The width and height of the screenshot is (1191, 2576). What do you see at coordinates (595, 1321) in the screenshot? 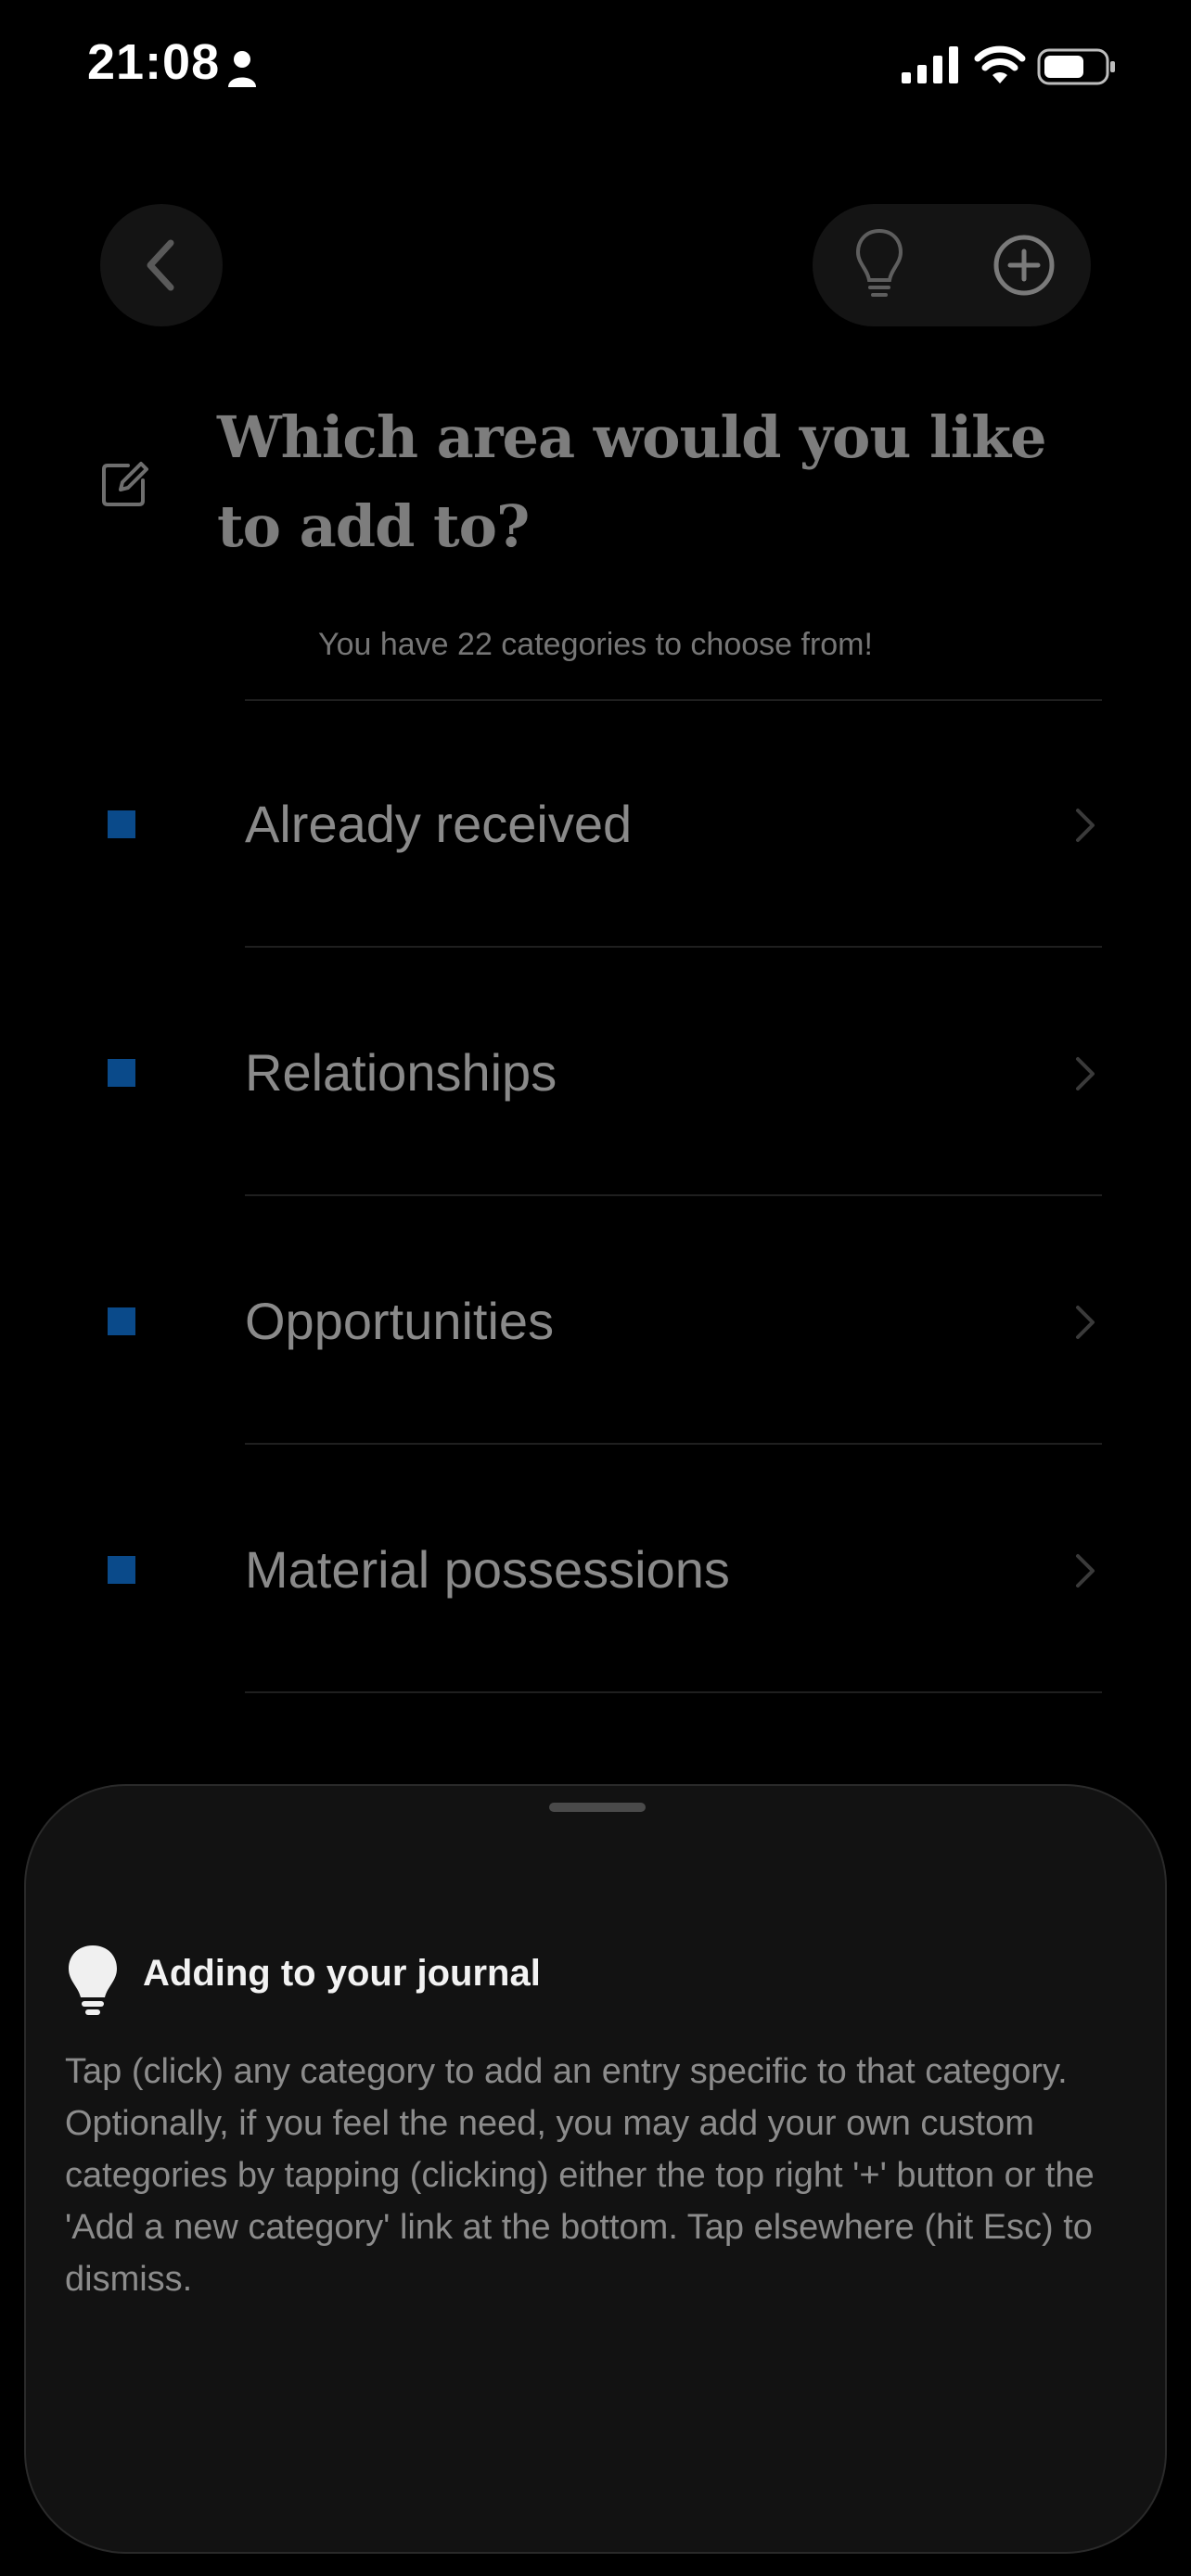
I see `category-row-opportunities: Opportunities` at bounding box center [595, 1321].